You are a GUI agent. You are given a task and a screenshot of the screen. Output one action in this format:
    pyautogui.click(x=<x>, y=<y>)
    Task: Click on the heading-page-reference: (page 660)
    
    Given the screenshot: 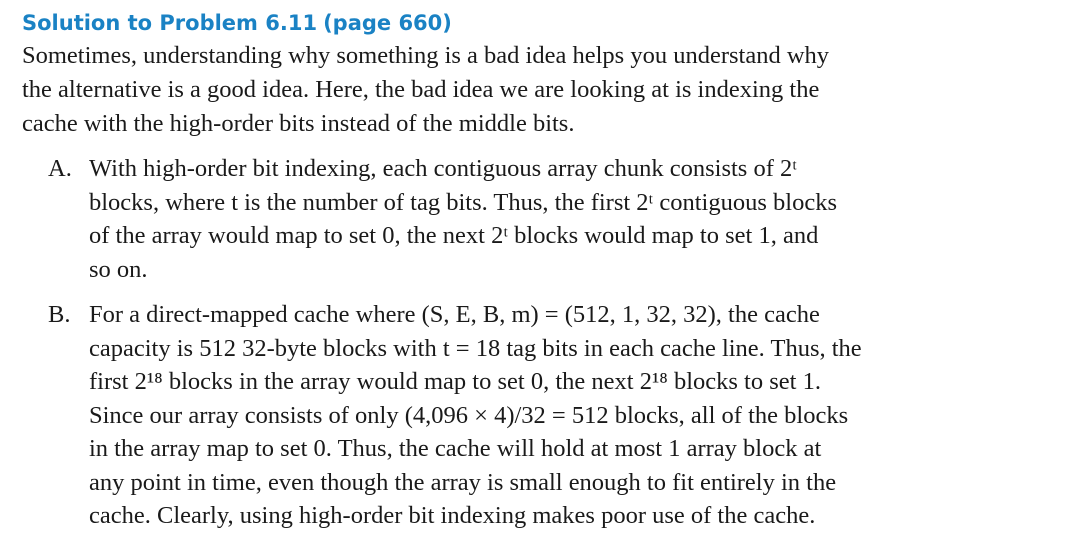 What is the action you would take?
    pyautogui.click(x=387, y=23)
    